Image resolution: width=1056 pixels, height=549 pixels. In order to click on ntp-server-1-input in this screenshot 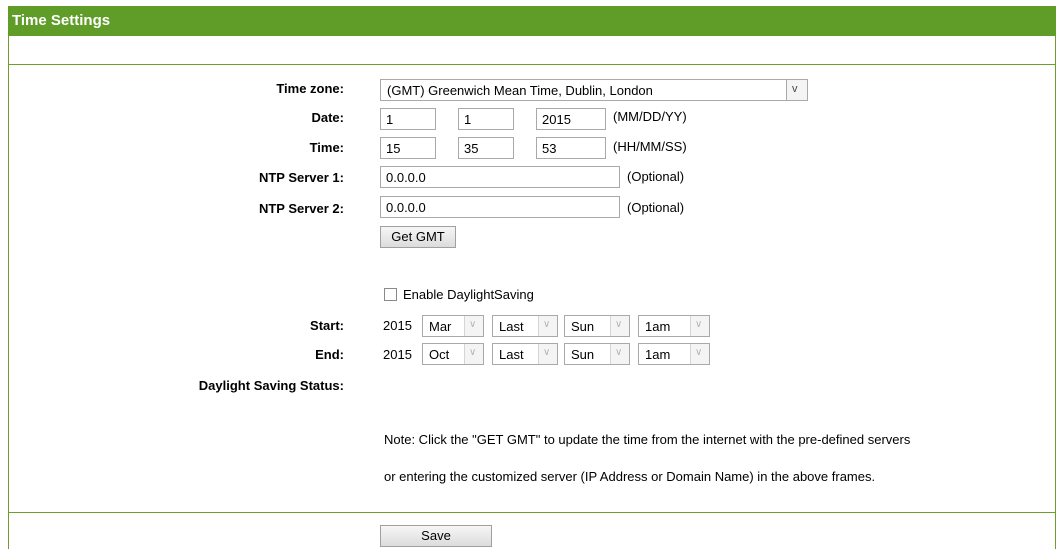, I will do `click(500, 177)`.